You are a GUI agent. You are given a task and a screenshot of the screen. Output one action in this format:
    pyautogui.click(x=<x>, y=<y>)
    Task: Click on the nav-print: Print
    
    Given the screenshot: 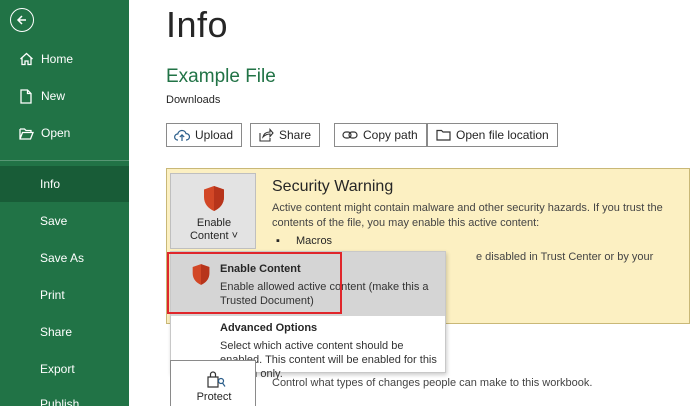 What is the action you would take?
    pyautogui.click(x=64, y=295)
    